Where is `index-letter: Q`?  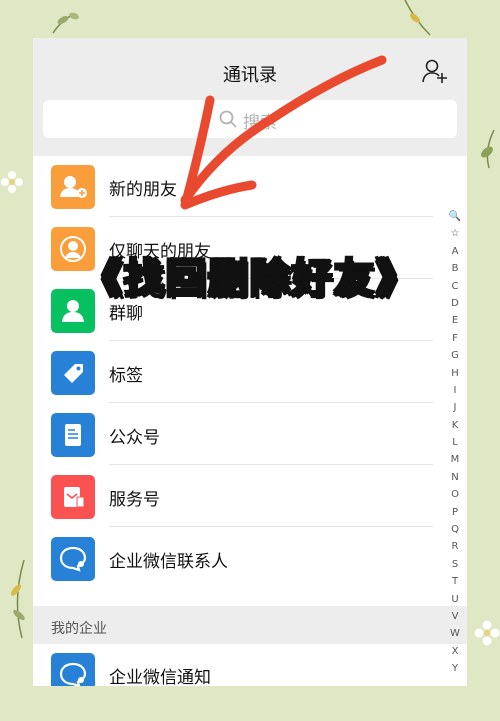 index-letter: Q is located at coordinates (455, 529).